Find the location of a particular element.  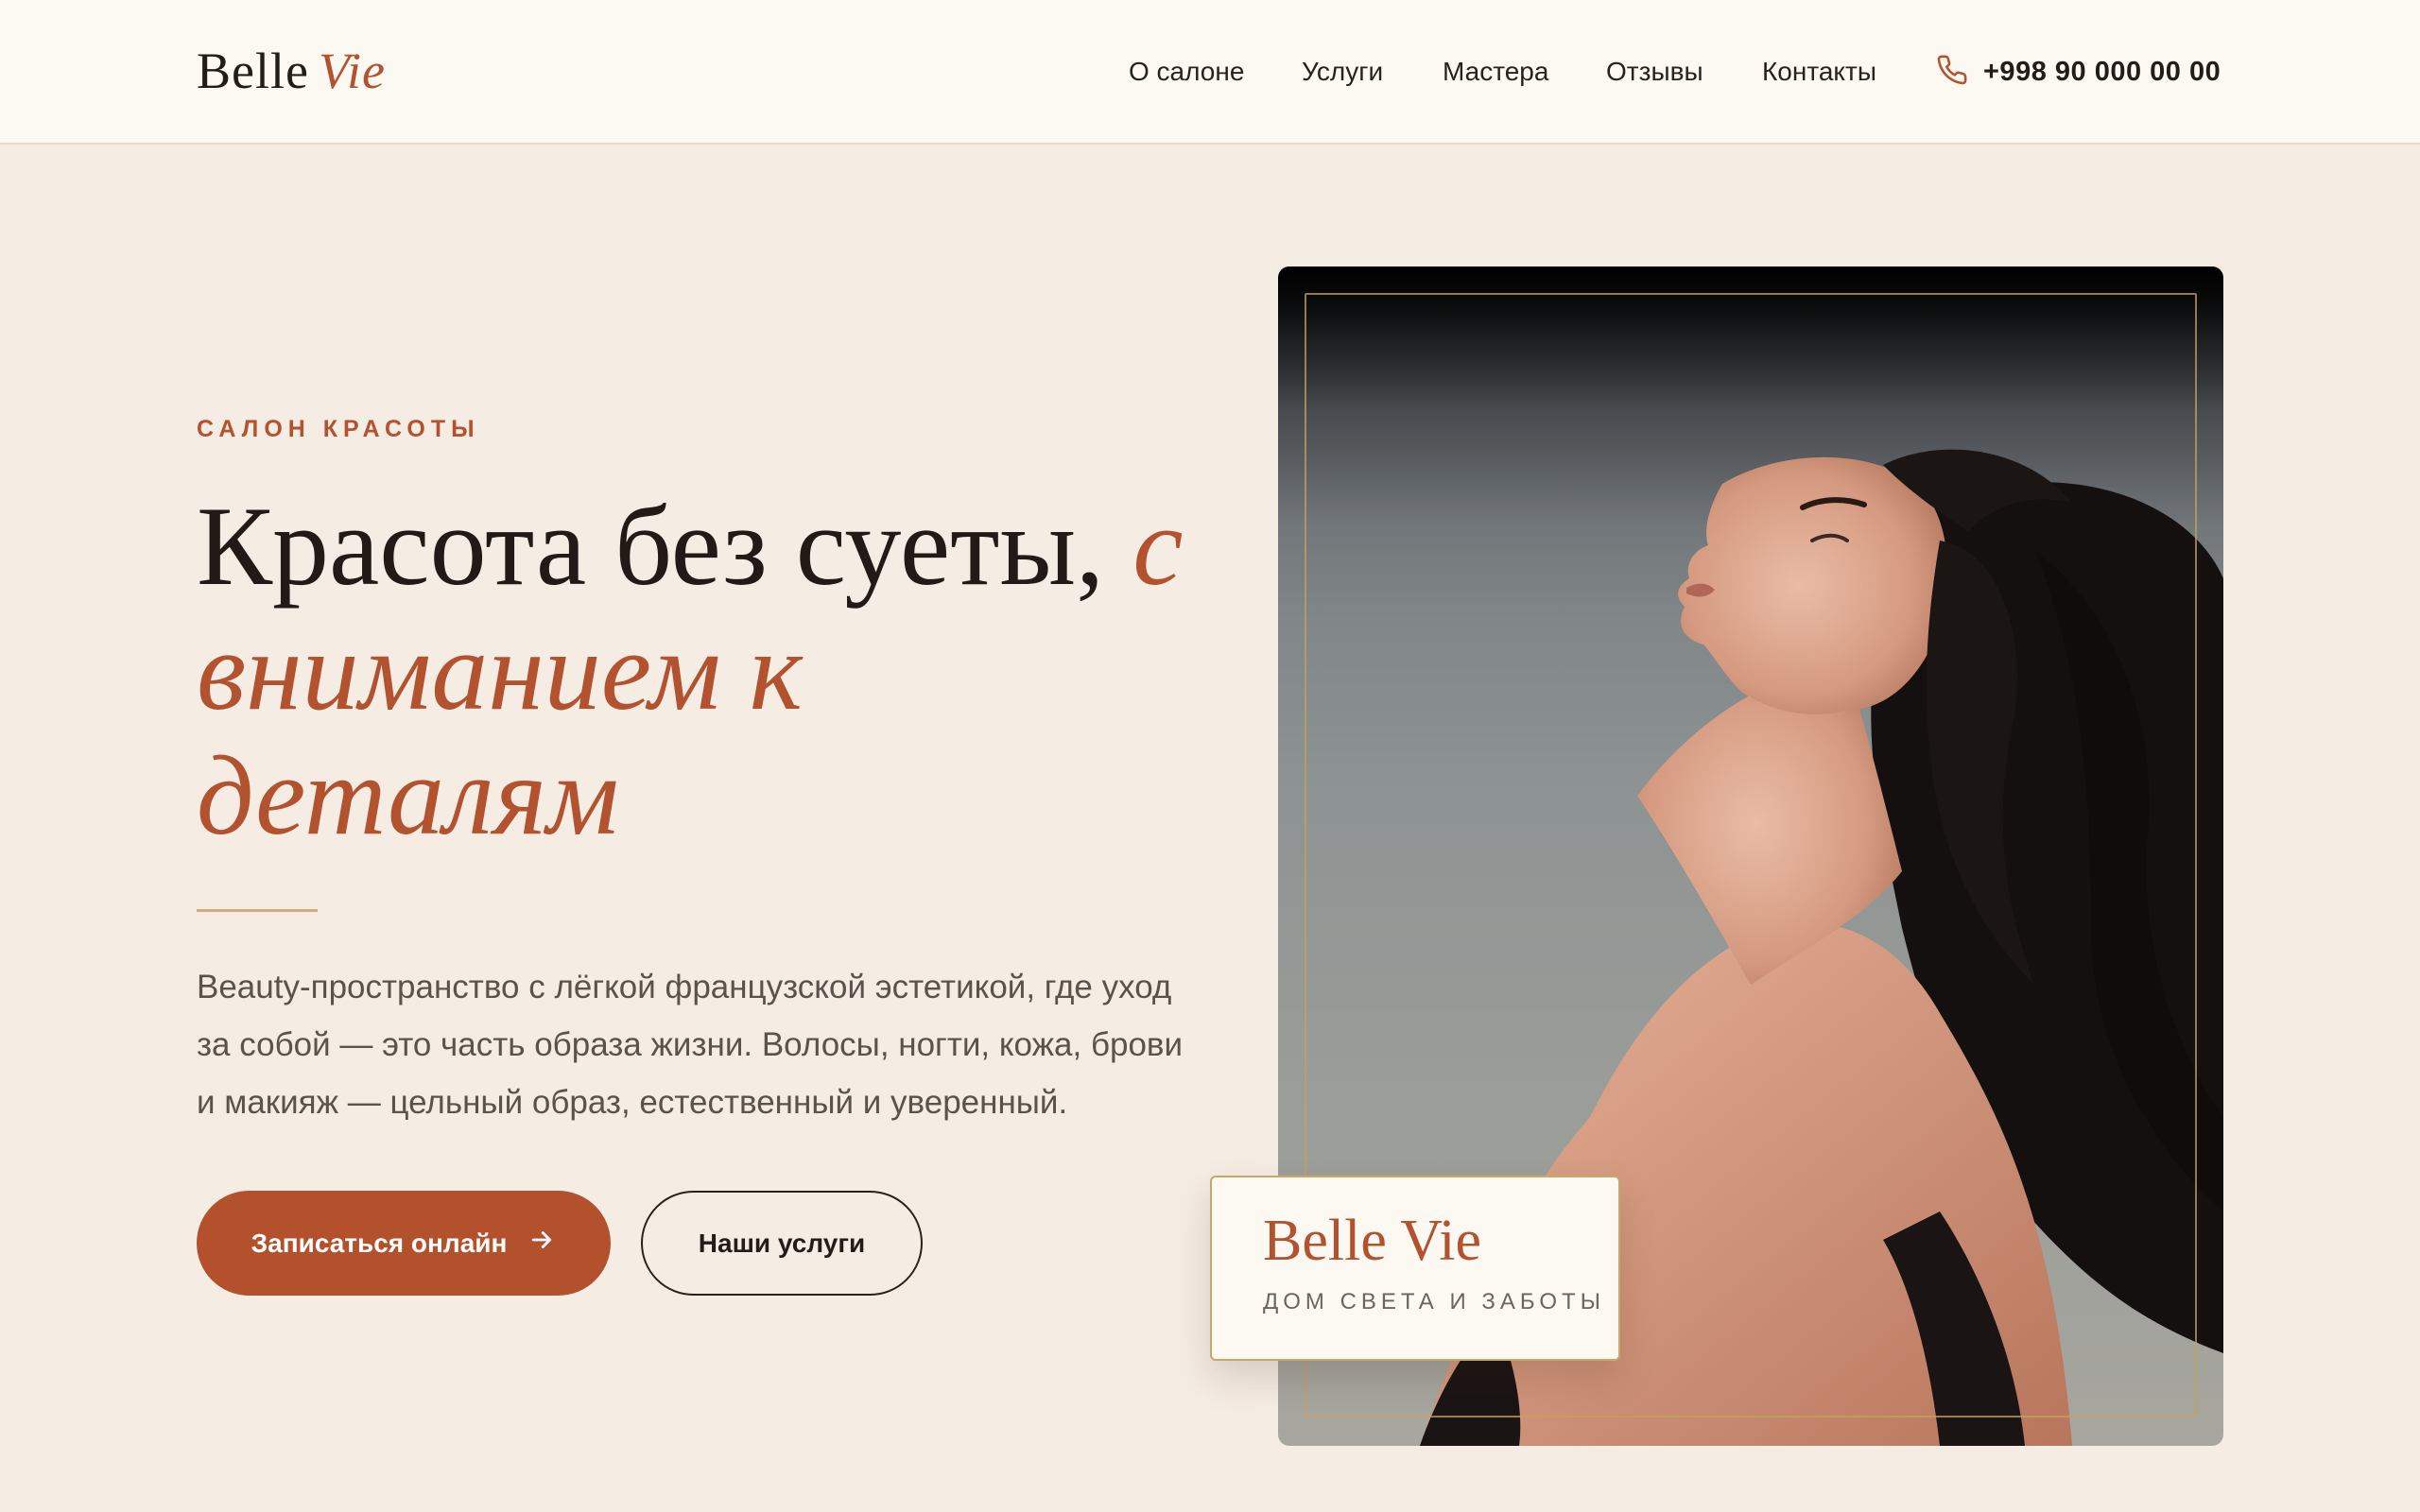

our-services-button: Наши услуги is located at coordinates (782, 1243).